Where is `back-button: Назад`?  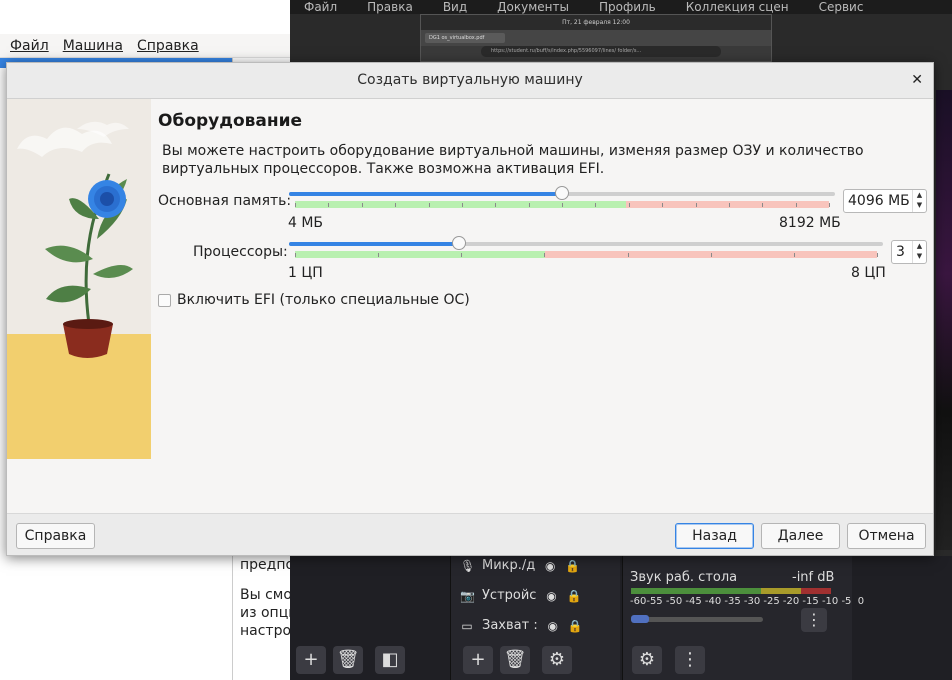
back-button: Назад is located at coordinates (714, 536).